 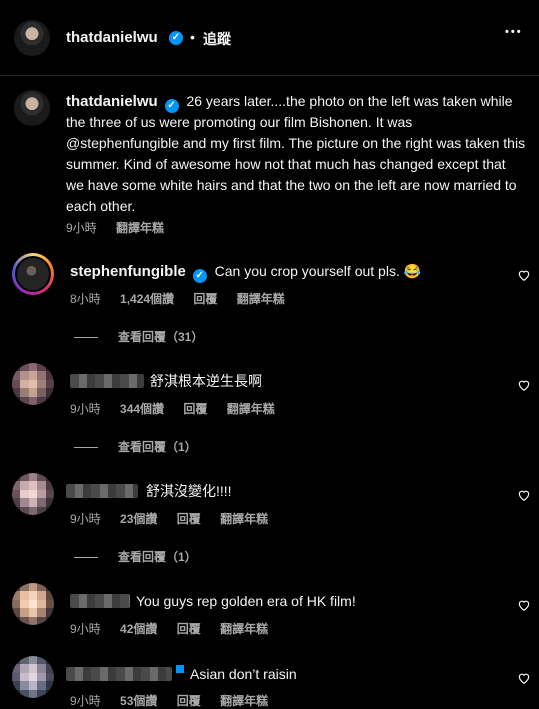 What do you see at coordinates (189, 491) in the screenshot?
I see `comment-body: 舒淇沒變化!!!!` at bounding box center [189, 491].